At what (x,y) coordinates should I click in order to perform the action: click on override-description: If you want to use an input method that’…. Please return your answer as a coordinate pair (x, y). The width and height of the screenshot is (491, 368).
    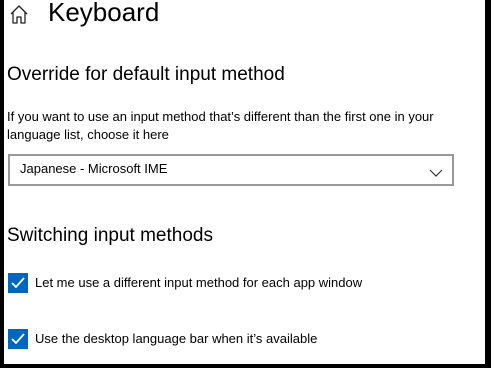
    Looking at the image, I should click on (220, 125).